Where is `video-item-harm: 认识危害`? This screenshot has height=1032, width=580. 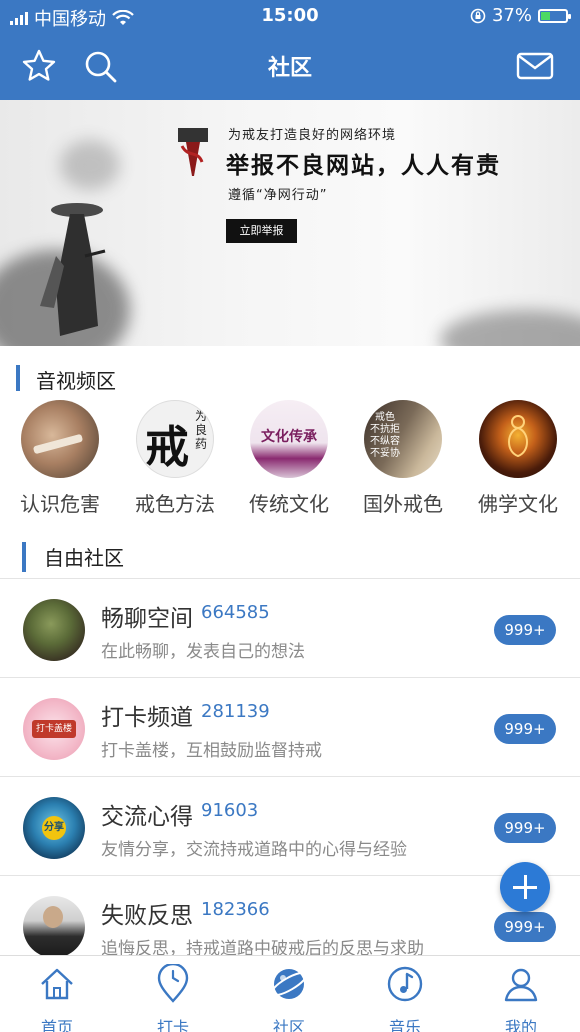 video-item-harm: 认识危害 is located at coordinates (60, 458).